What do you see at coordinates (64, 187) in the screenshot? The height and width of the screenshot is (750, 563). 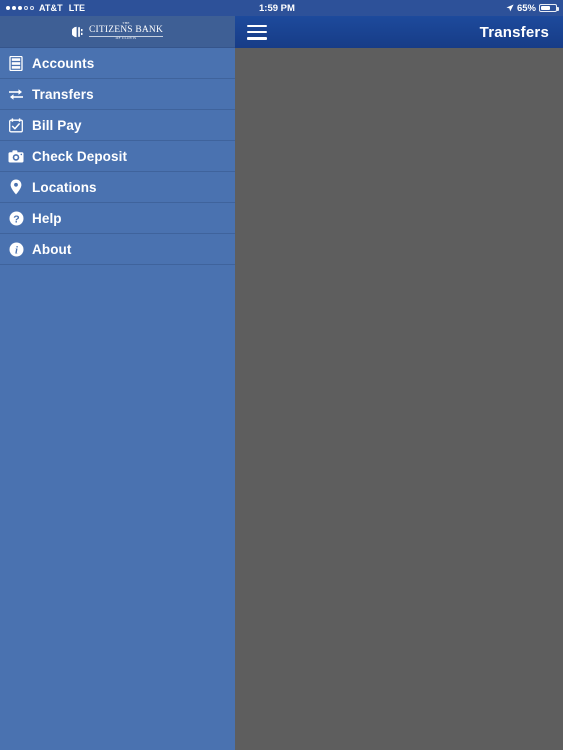 I see `sidebar-item-label: Locations` at bounding box center [64, 187].